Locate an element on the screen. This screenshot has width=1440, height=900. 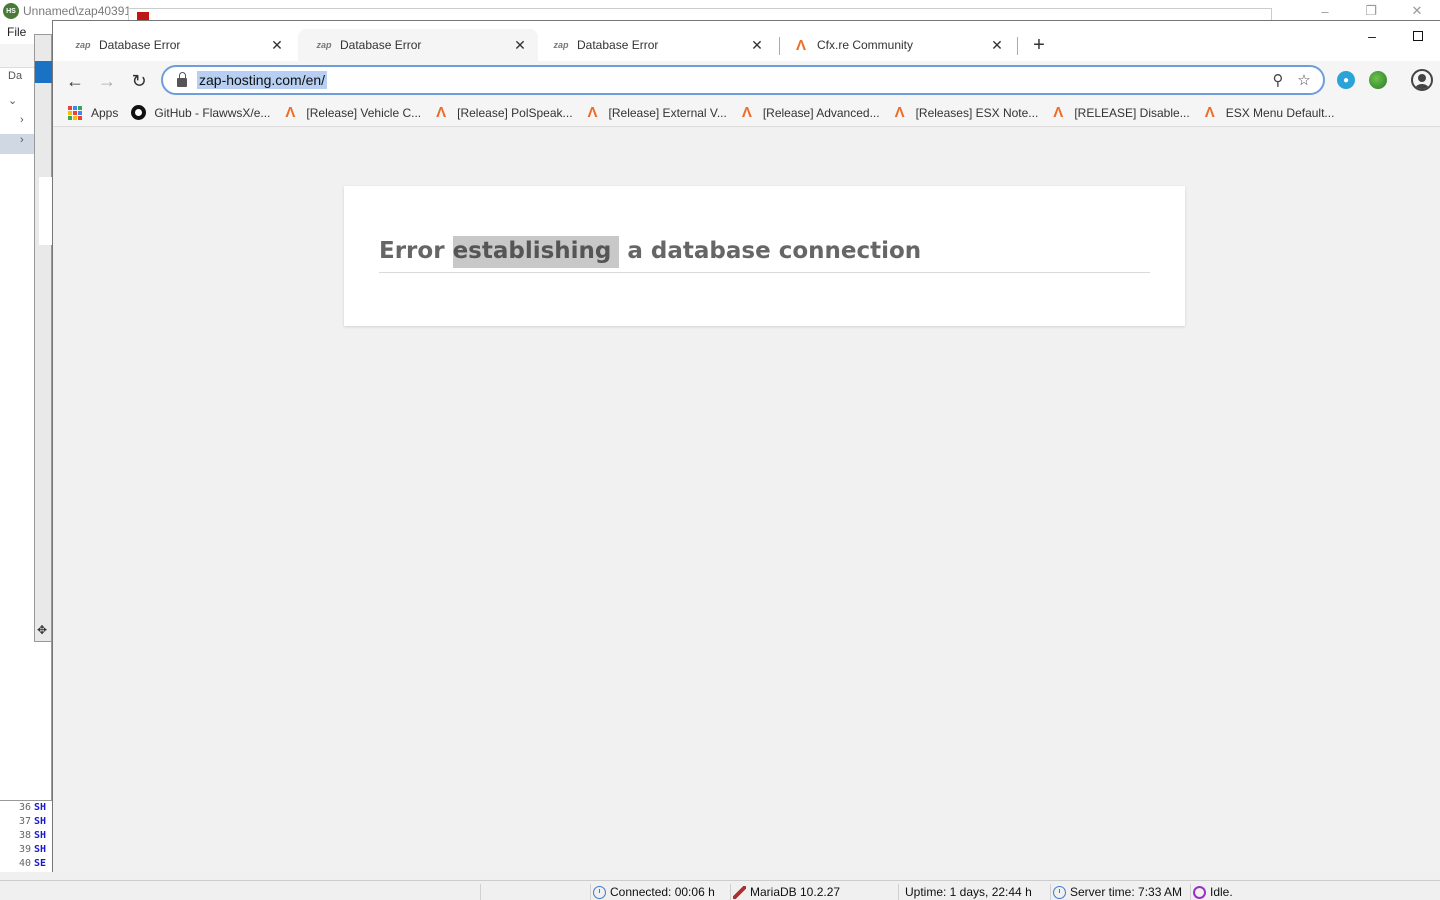
background-window-title: Unnamed\zap40391 is located at coordinates (77, 11).